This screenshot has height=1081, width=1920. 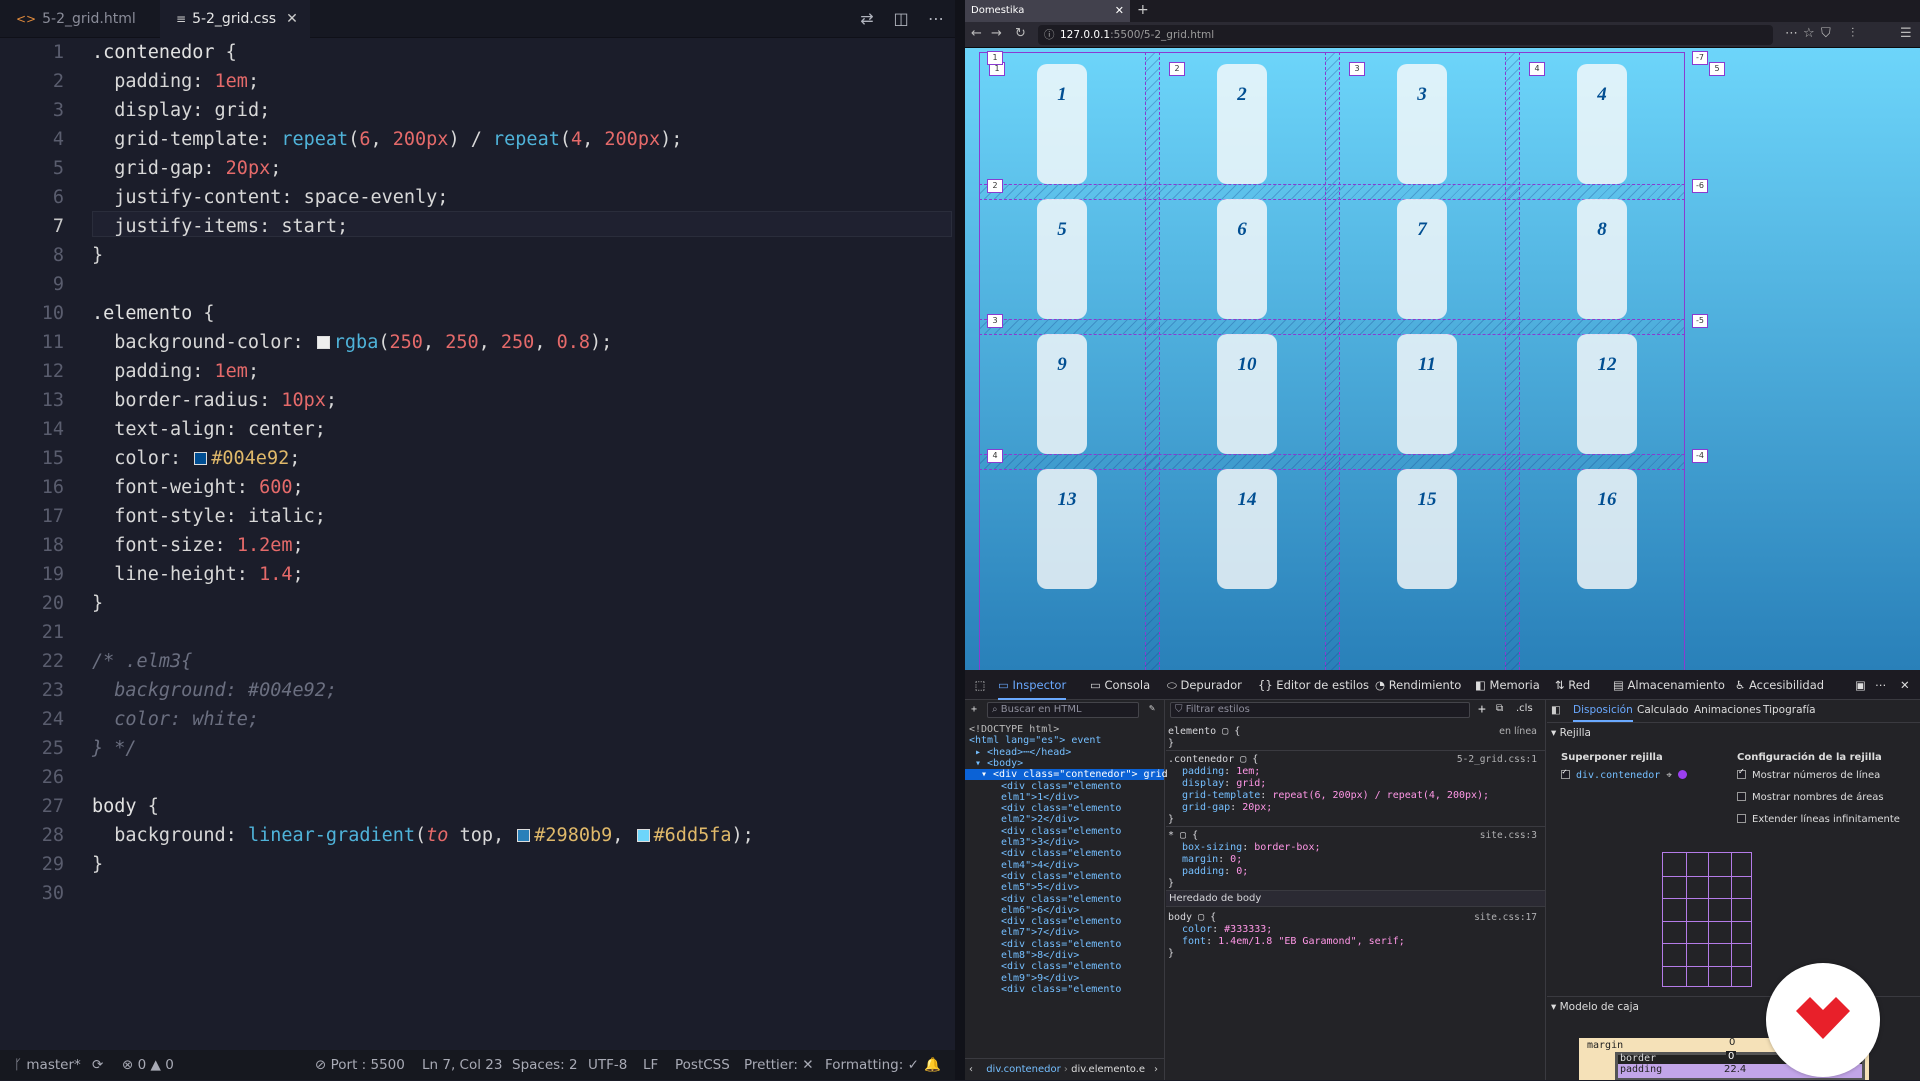 What do you see at coordinates (1032, 685) in the screenshot?
I see `tab-inspector: ▭ Inspector` at bounding box center [1032, 685].